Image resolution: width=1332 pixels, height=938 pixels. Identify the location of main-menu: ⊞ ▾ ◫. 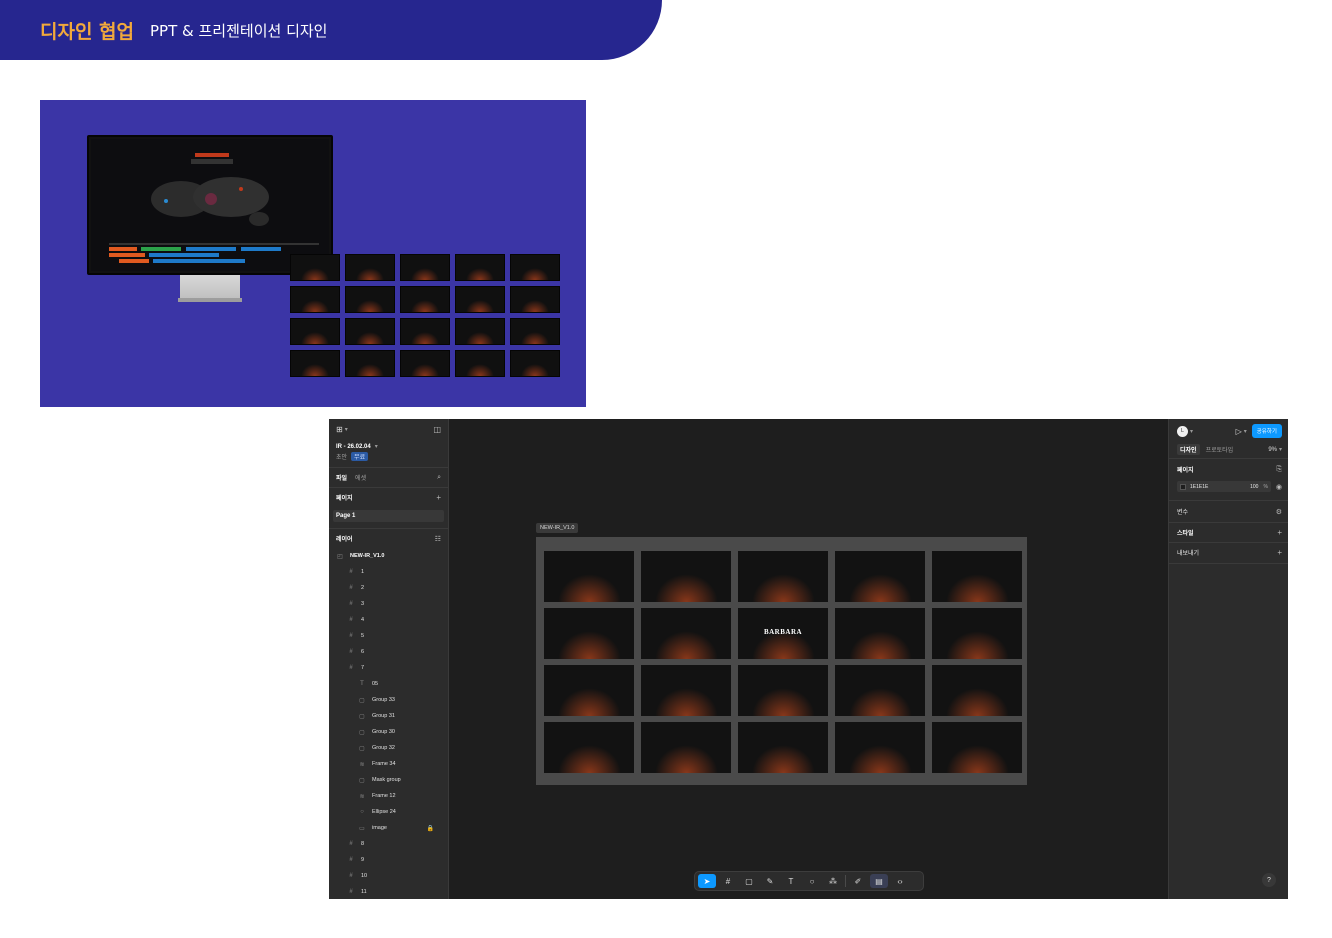
(388, 429).